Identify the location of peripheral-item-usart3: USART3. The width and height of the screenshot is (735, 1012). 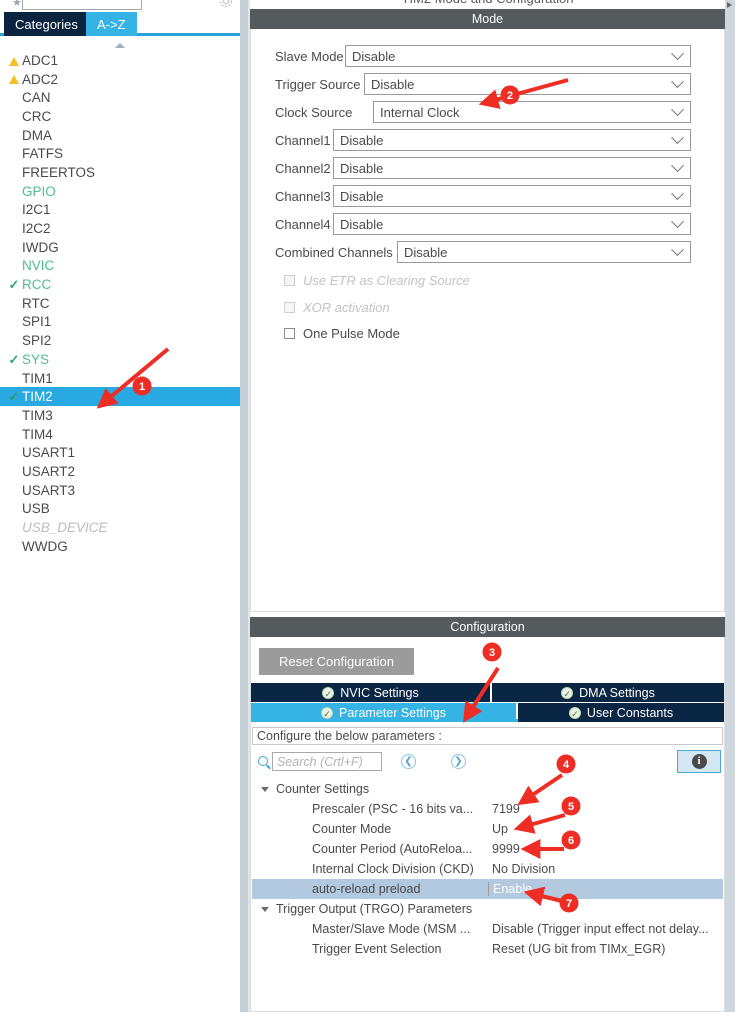
(120, 490).